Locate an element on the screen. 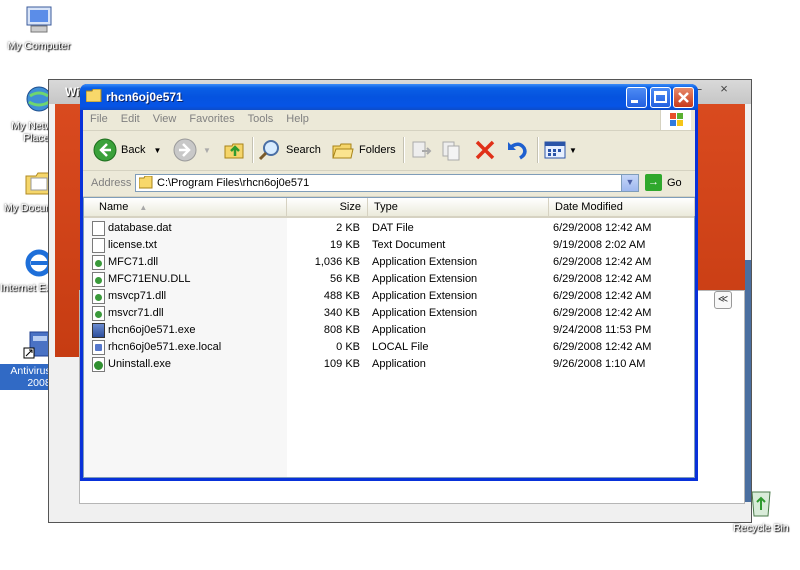 Image resolution: width=800 pixels, height=570 pixels. application-icon is located at coordinates (98, 330).